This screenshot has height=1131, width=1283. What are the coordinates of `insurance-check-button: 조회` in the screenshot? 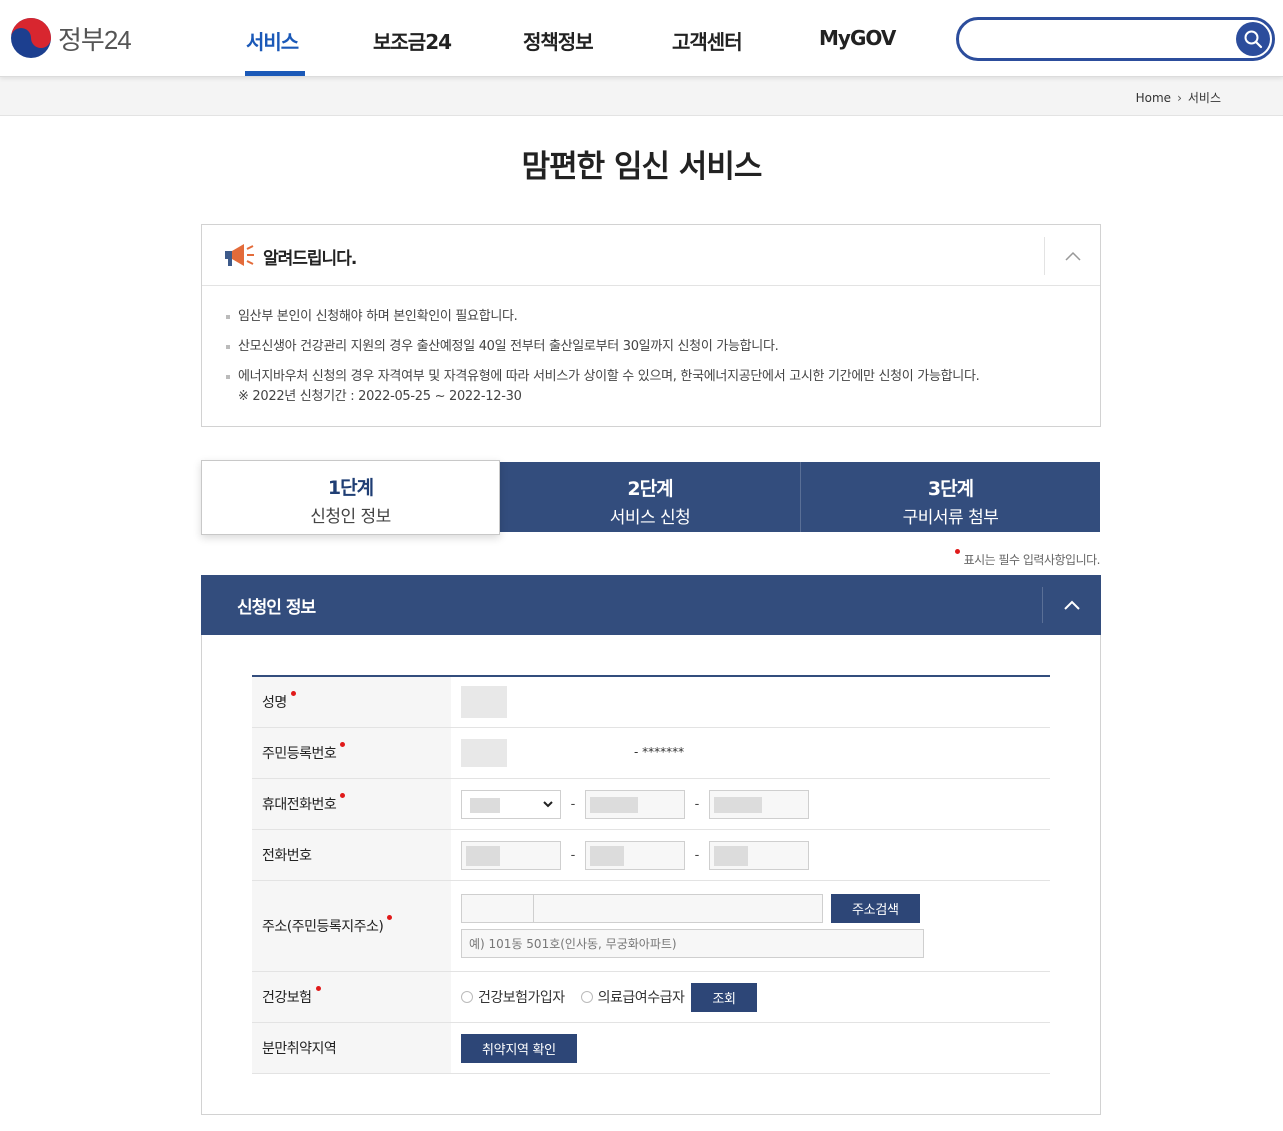 It's located at (724, 997).